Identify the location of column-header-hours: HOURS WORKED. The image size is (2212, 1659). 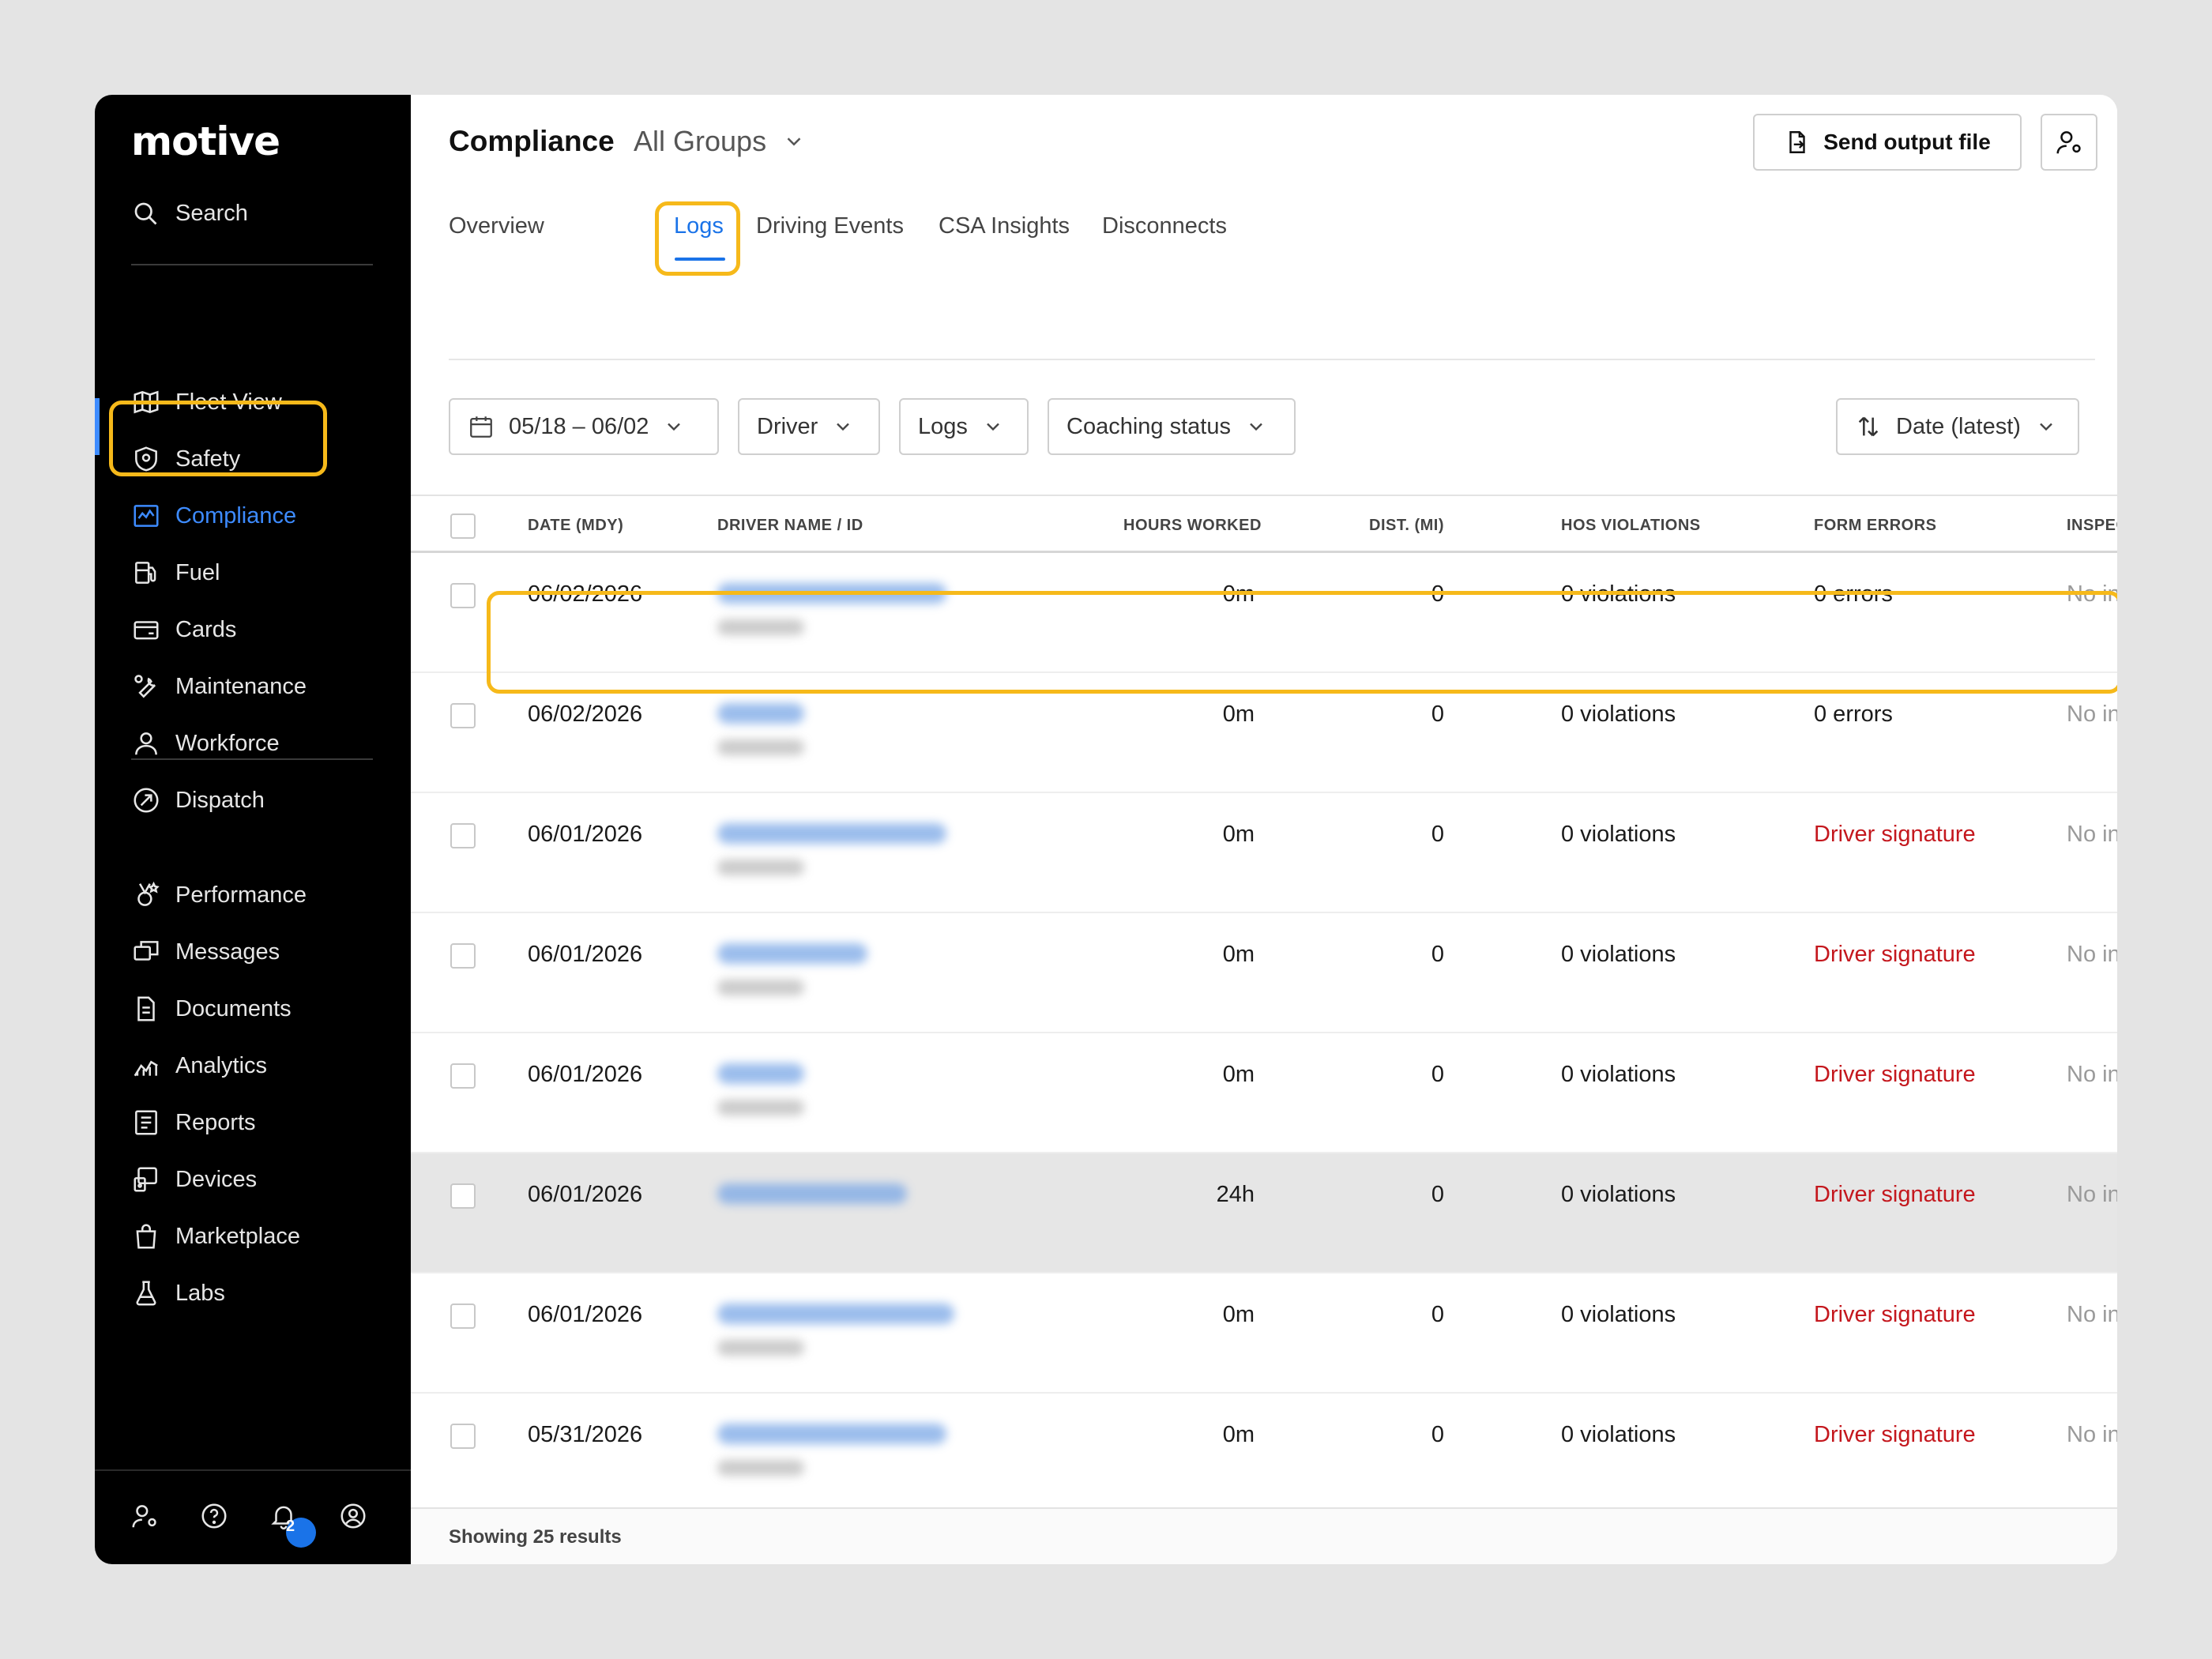
(1192, 526).